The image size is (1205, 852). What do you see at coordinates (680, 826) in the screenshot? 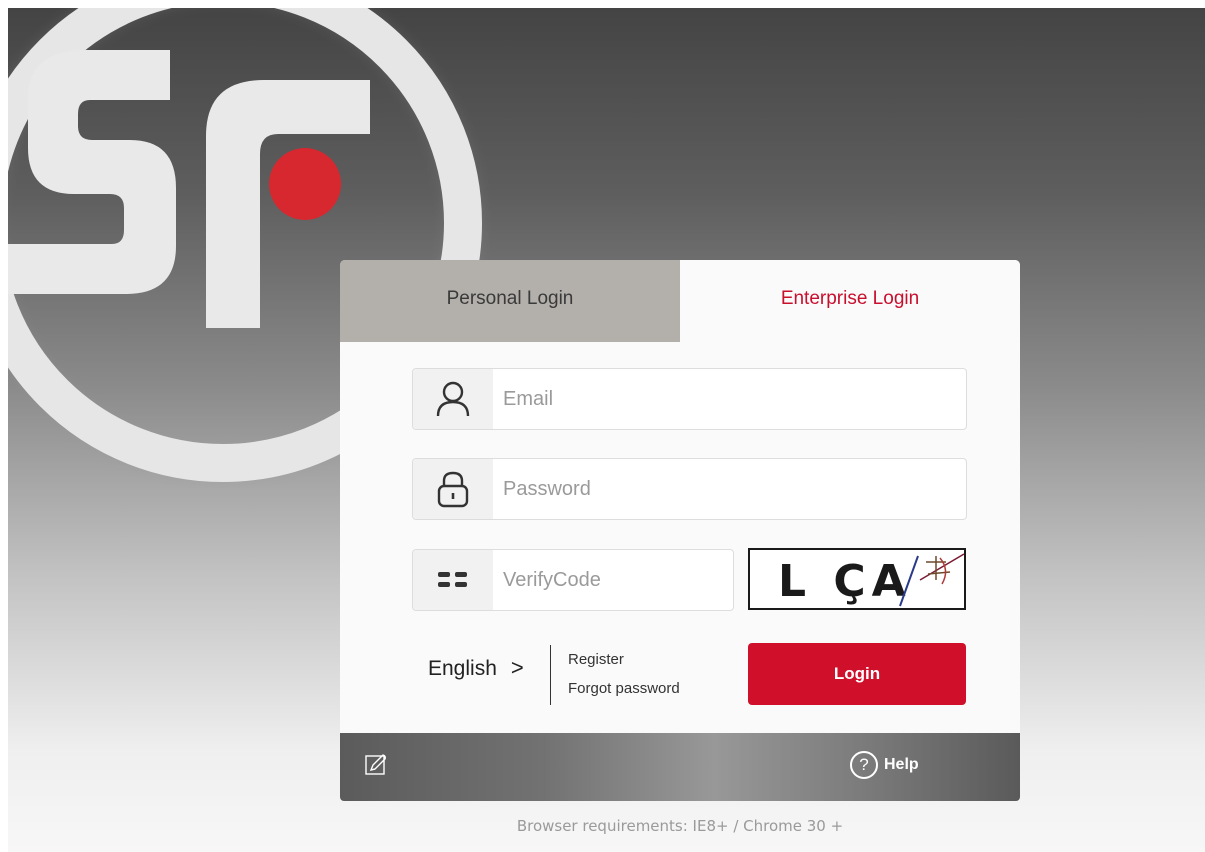
I see `browser-requirements: Browser requirements: IE8+ / Chrome 30 +` at bounding box center [680, 826].